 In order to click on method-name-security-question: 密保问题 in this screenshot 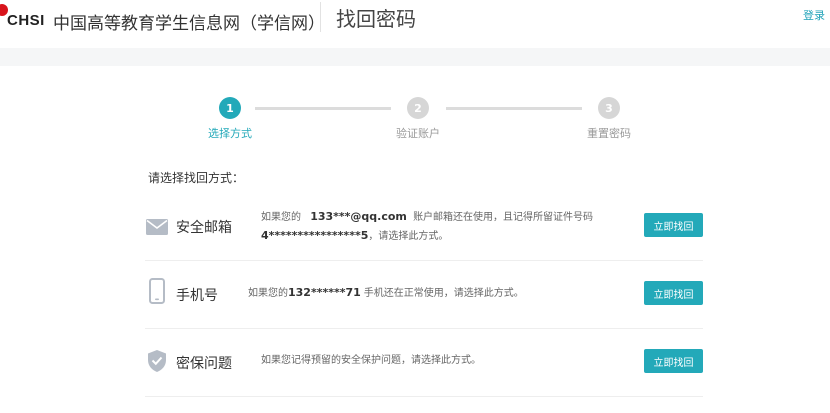, I will do `click(204, 364)`.